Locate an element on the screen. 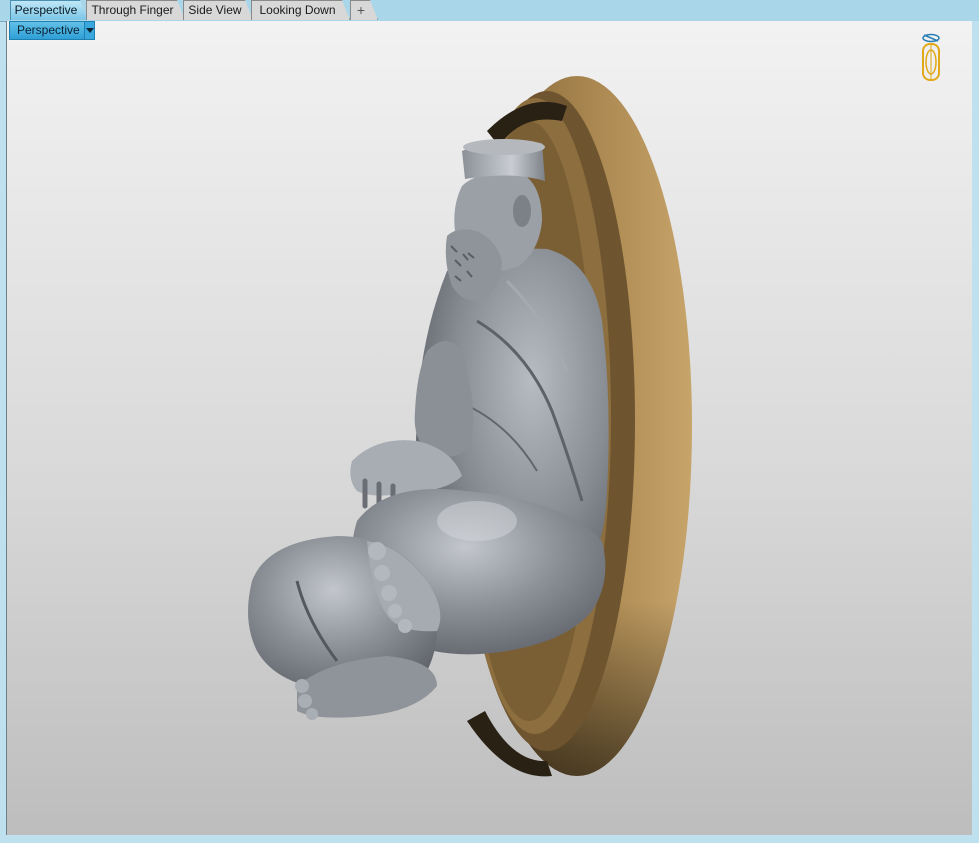 The width and height of the screenshot is (979, 843). triangle-down-icon is located at coordinates (90, 30).